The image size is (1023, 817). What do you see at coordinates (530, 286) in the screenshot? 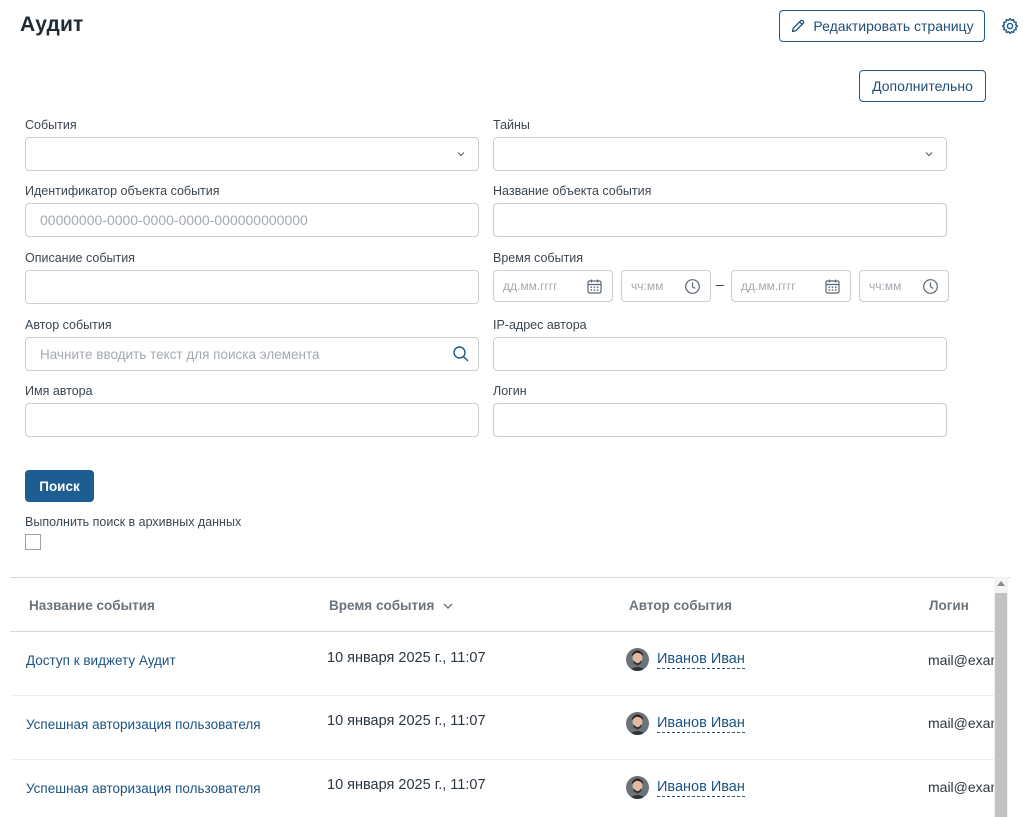
I see `date-from-placeholder: дд.мм.гггг` at bounding box center [530, 286].